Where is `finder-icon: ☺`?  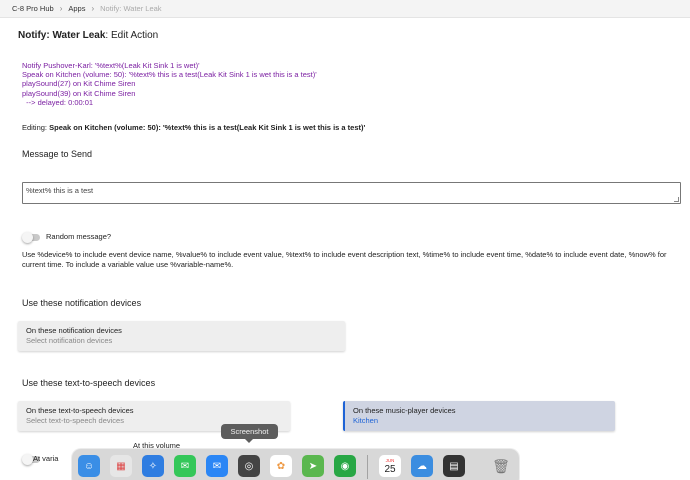 finder-icon: ☺ is located at coordinates (89, 466).